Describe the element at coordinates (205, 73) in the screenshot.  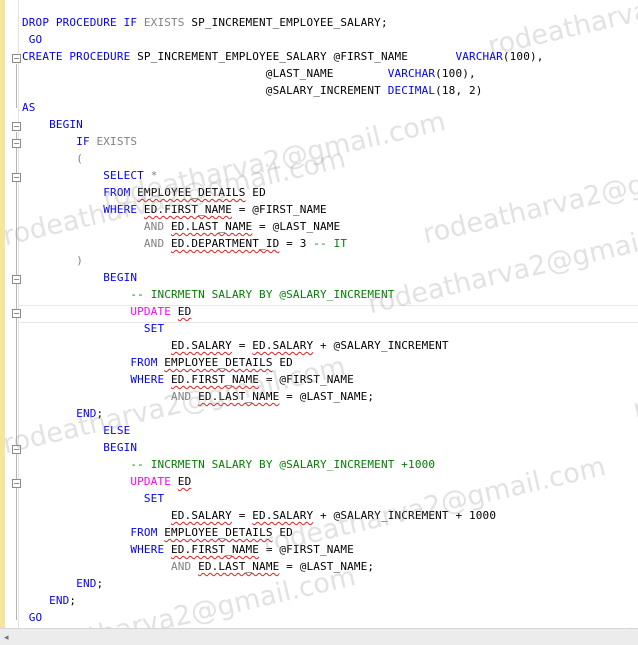
I see `code-token: @LAST_NAME` at that location.